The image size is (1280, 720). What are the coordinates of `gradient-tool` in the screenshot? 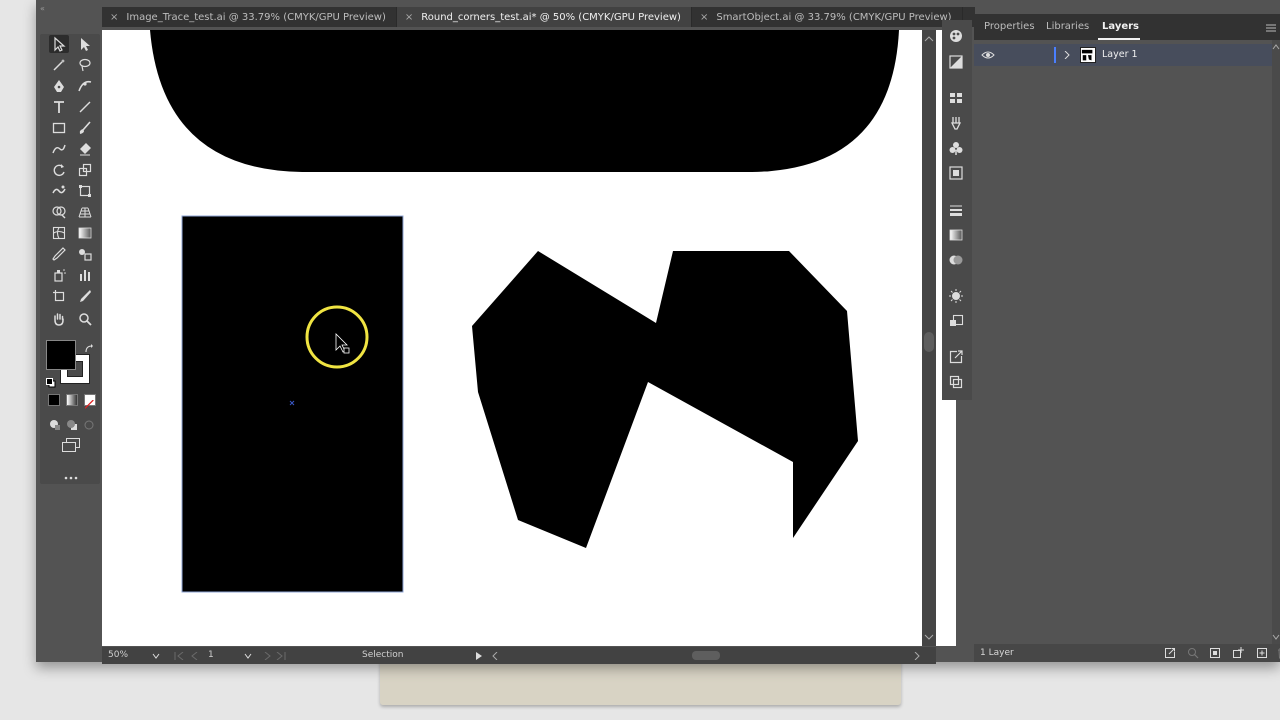 It's located at (85, 233).